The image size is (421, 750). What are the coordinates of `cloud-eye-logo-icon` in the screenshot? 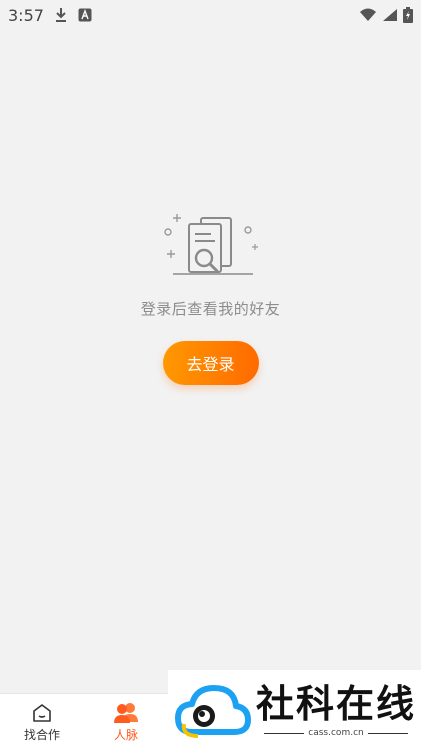 It's located at (213, 711).